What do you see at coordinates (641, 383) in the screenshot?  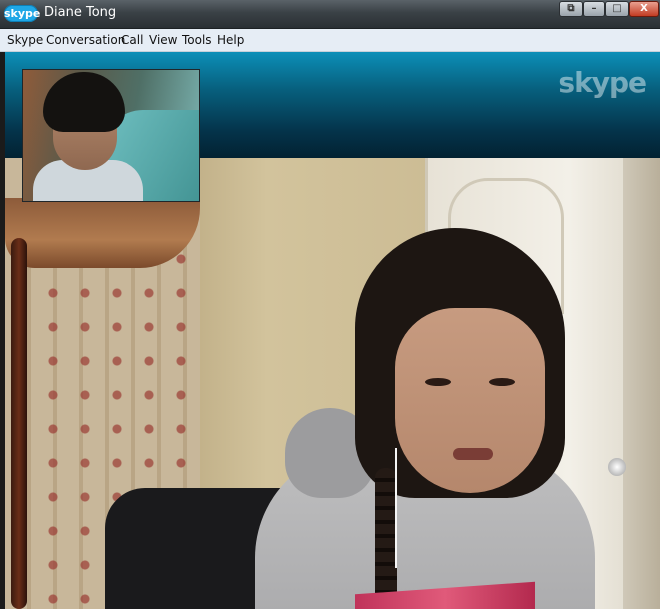 I see `door-frame` at bounding box center [641, 383].